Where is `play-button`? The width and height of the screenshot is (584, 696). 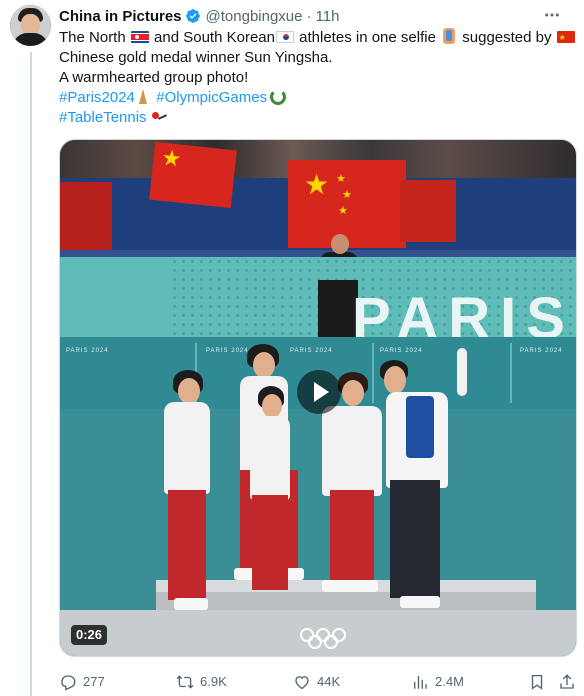 play-button is located at coordinates (319, 392).